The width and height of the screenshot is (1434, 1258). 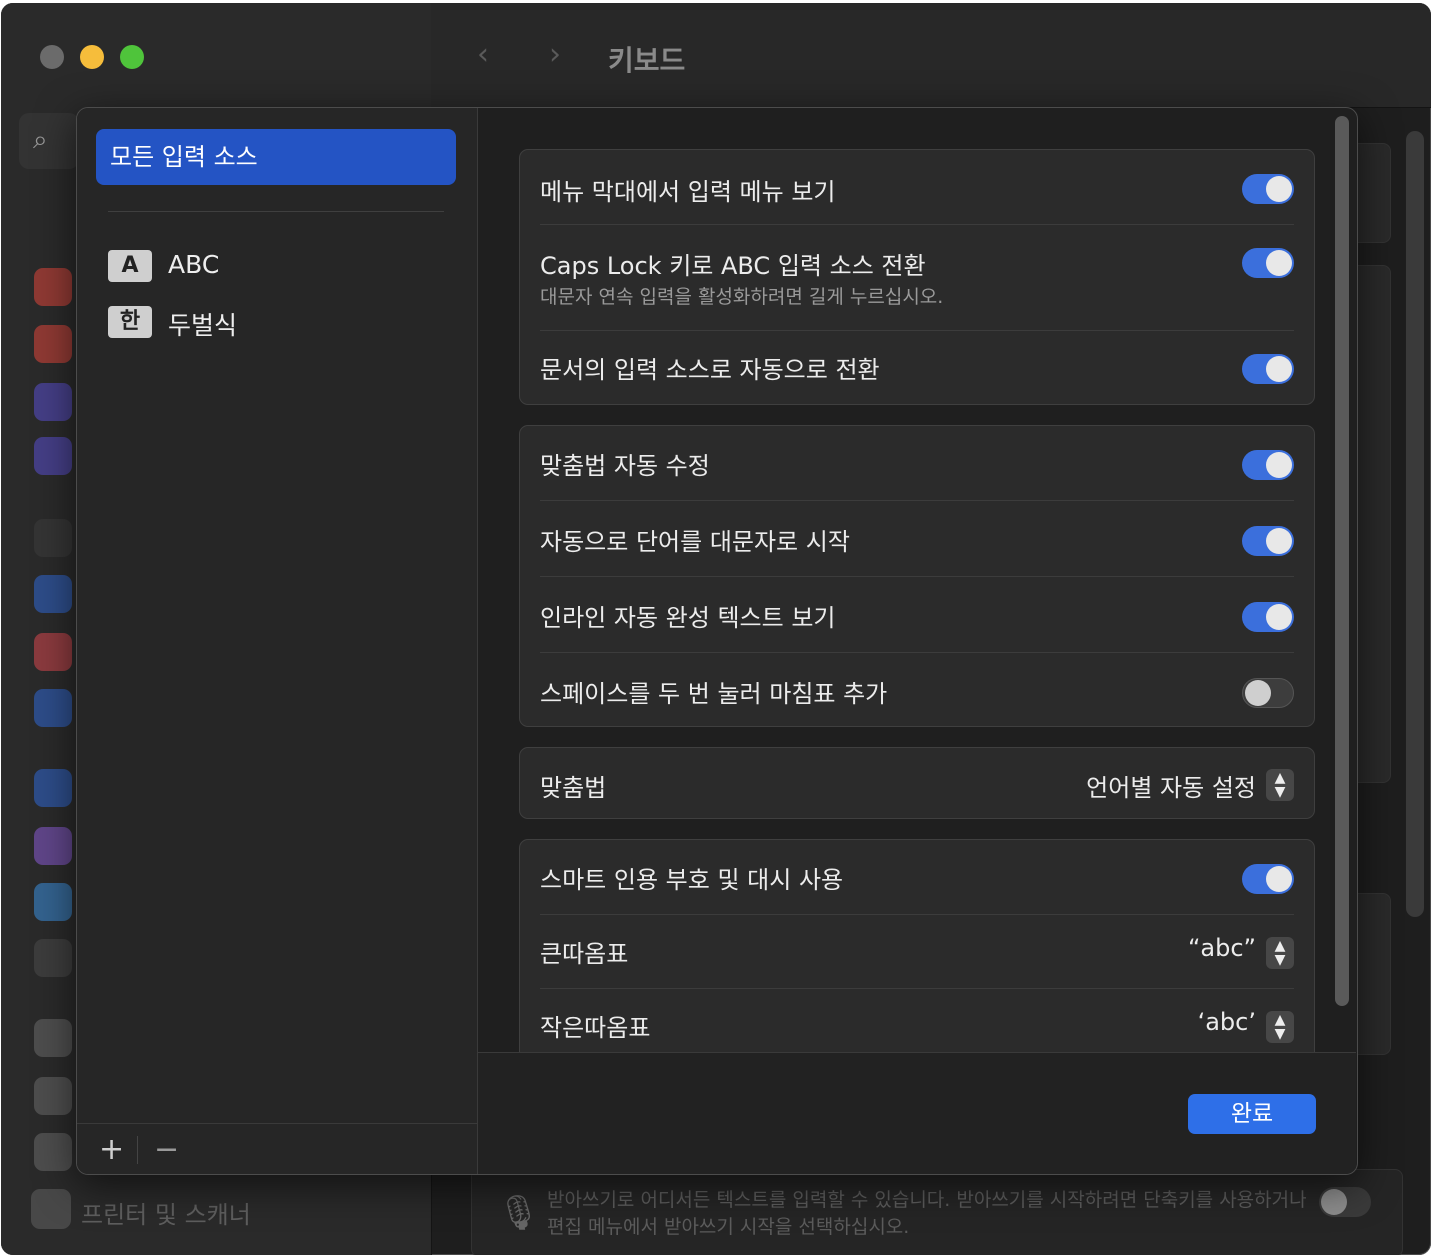 I want to click on all-input-sources-item: 모든 입력 소스, so click(x=276, y=157).